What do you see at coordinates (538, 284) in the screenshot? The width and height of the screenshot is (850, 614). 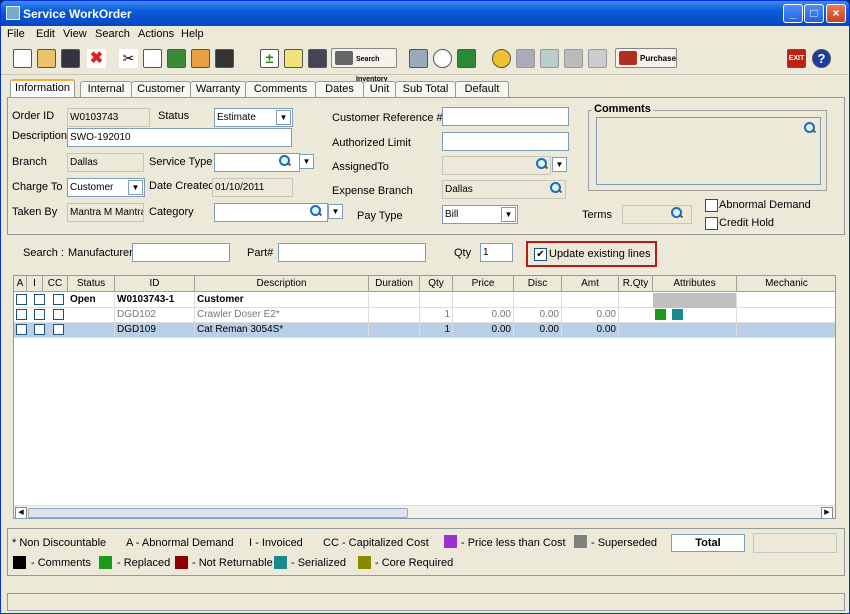 I see `col-disc: Disc` at bounding box center [538, 284].